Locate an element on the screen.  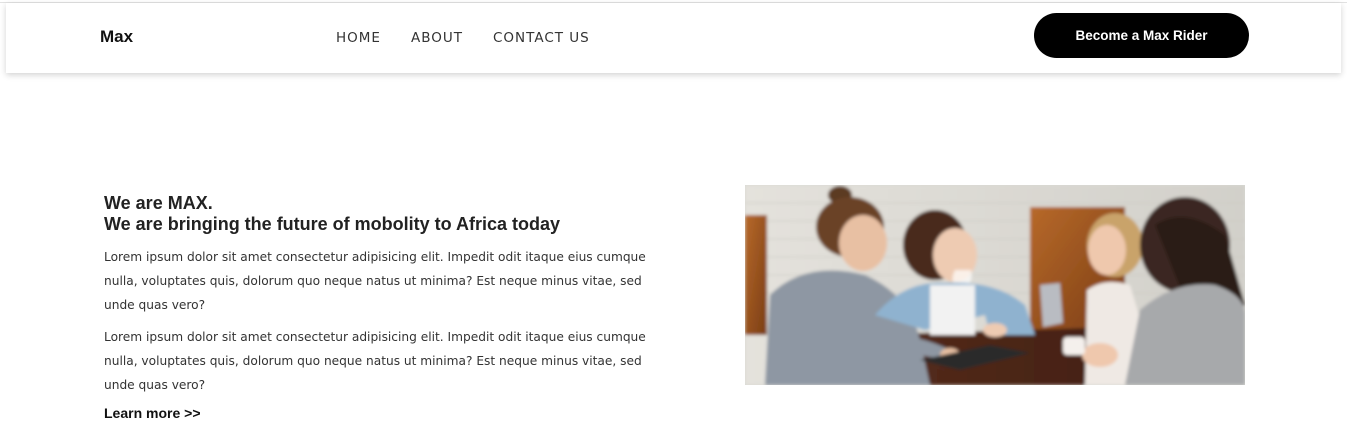
hero-intro-prefix: We are is located at coordinates (136, 203).